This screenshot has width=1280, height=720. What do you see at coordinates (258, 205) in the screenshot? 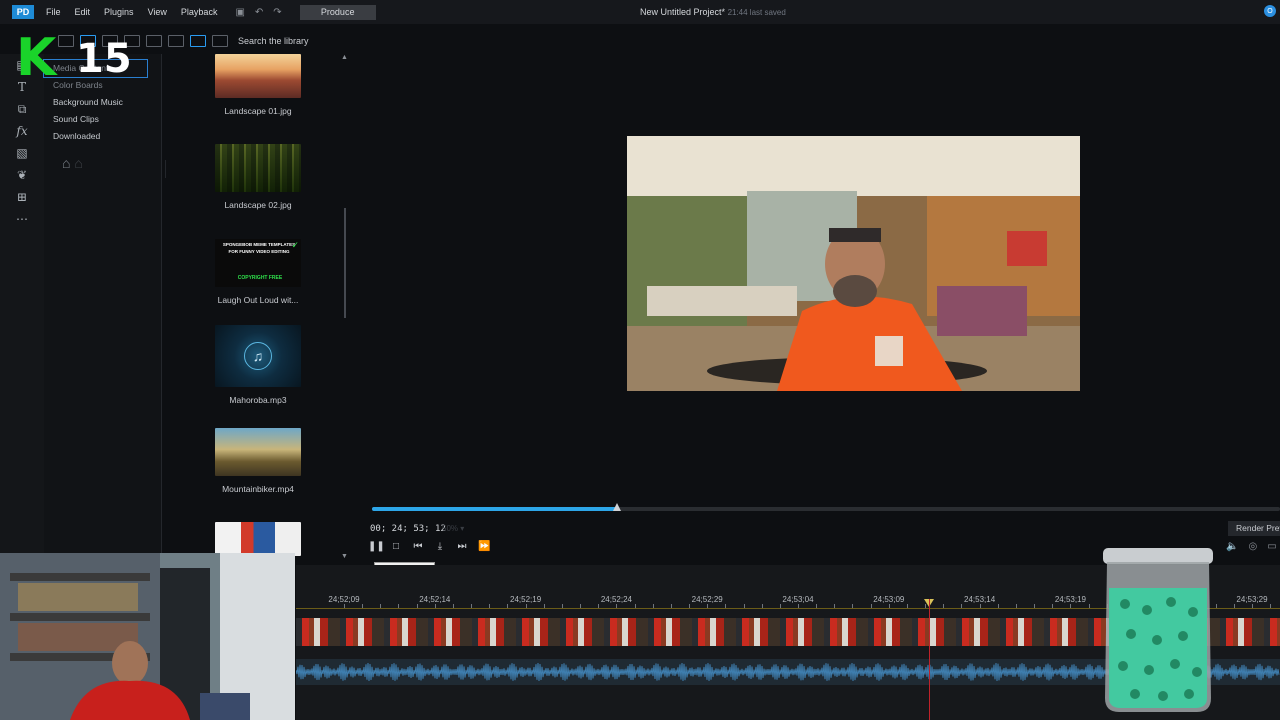
I see `media-caption: Landscape 02.jpg` at bounding box center [258, 205].